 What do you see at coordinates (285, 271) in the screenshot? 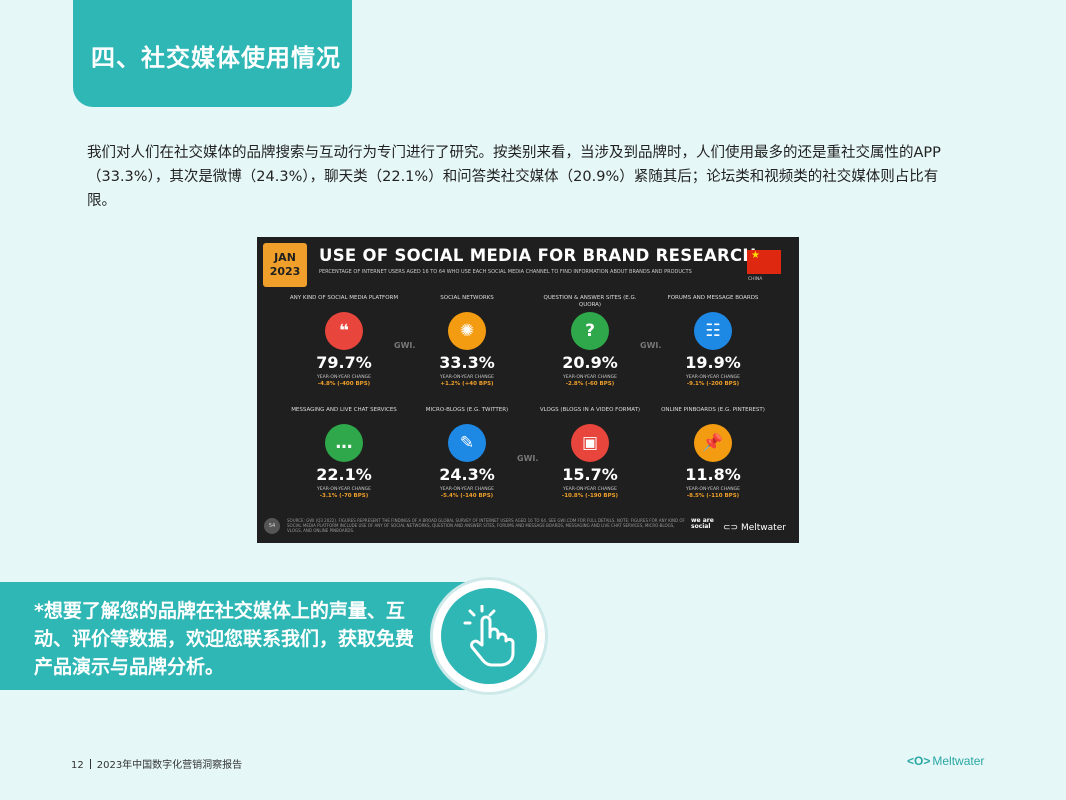
I see `badge-year: 2023` at bounding box center [285, 271].